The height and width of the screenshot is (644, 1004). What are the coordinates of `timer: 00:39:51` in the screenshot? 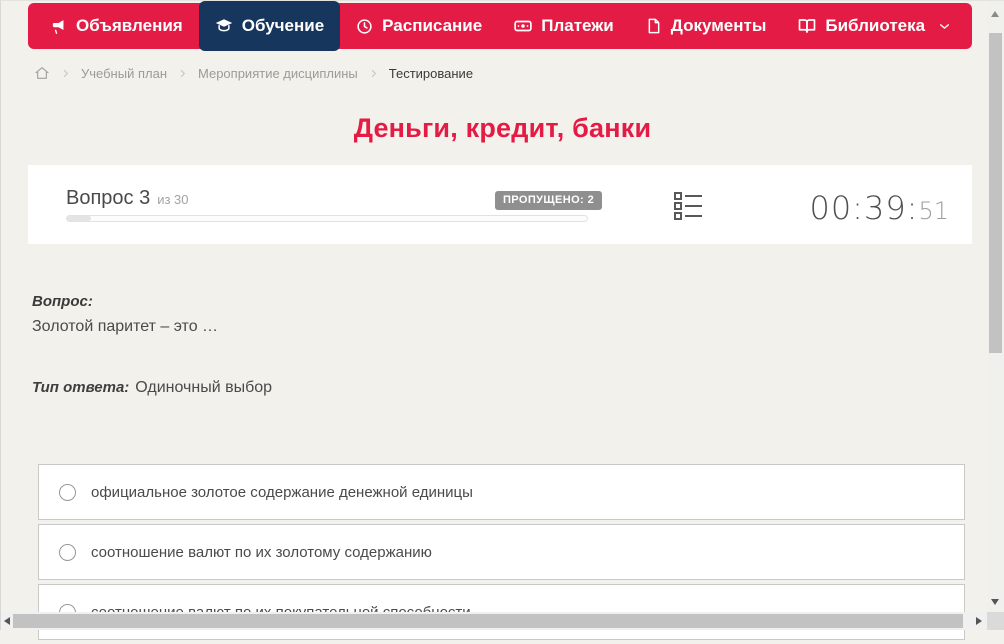 It's located at (879, 208).